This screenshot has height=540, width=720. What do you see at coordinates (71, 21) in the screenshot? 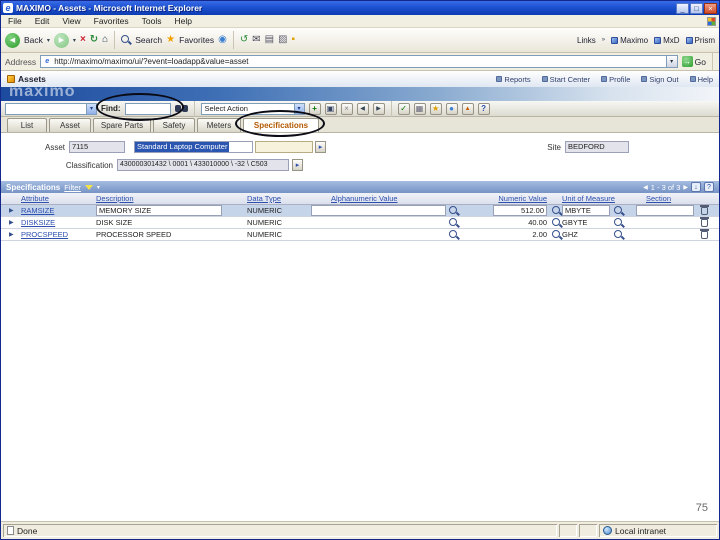
I see `menu-view: View` at bounding box center [71, 21].